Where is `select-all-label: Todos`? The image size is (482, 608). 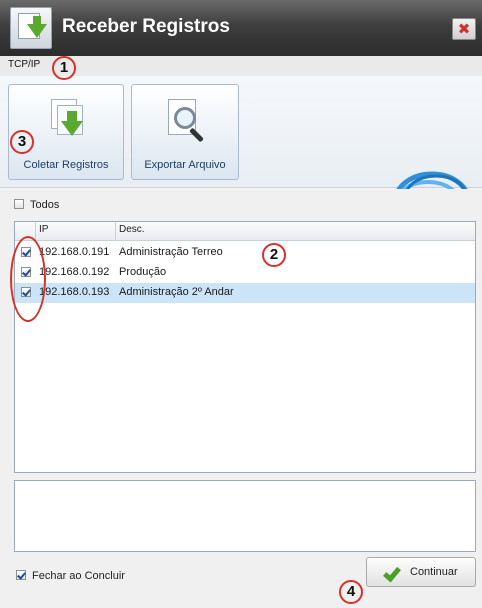 select-all-label: Todos is located at coordinates (45, 205).